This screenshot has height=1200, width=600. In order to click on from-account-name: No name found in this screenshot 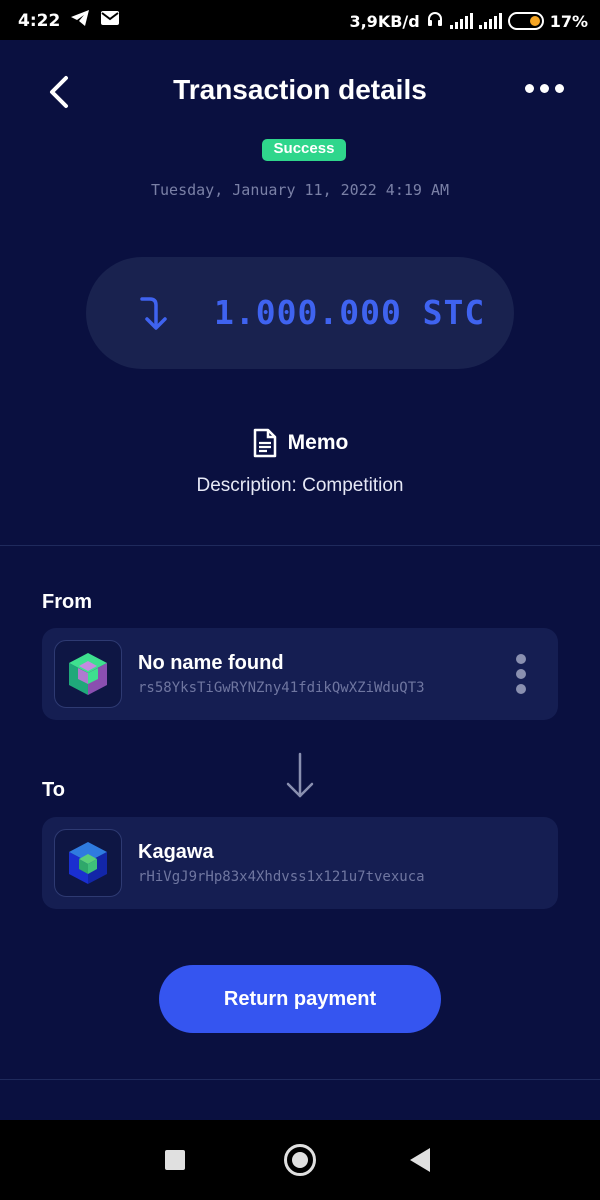, I will do `click(211, 663)`.